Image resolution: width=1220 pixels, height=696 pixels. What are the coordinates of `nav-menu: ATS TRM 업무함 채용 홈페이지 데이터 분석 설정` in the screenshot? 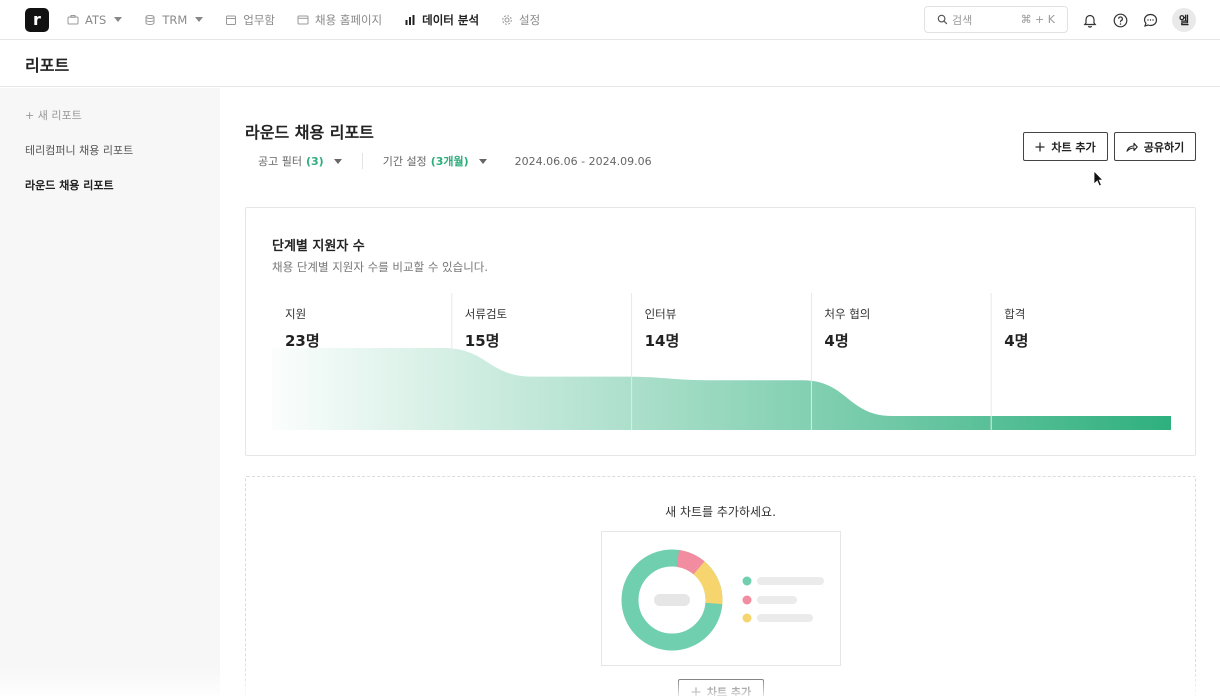 It's located at (303, 20).